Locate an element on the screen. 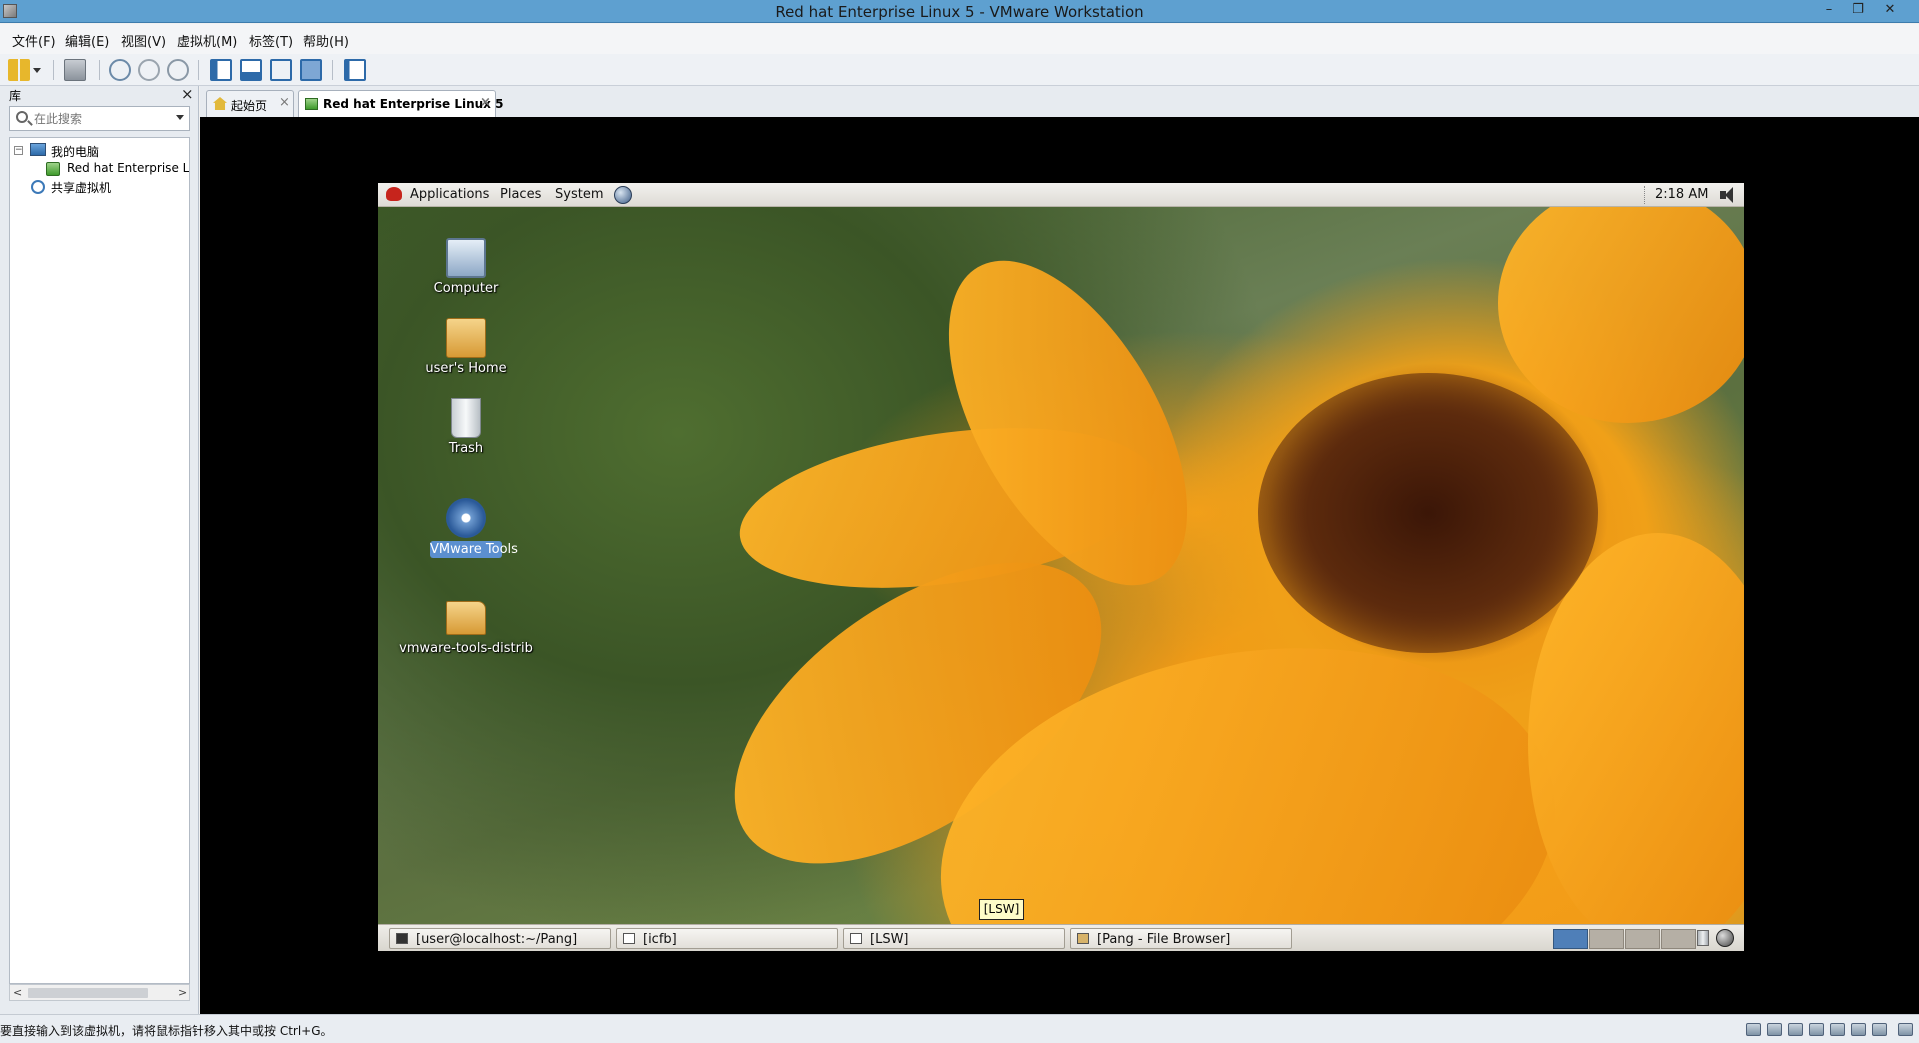  scroll-right-icon: > is located at coordinates (182, 992).